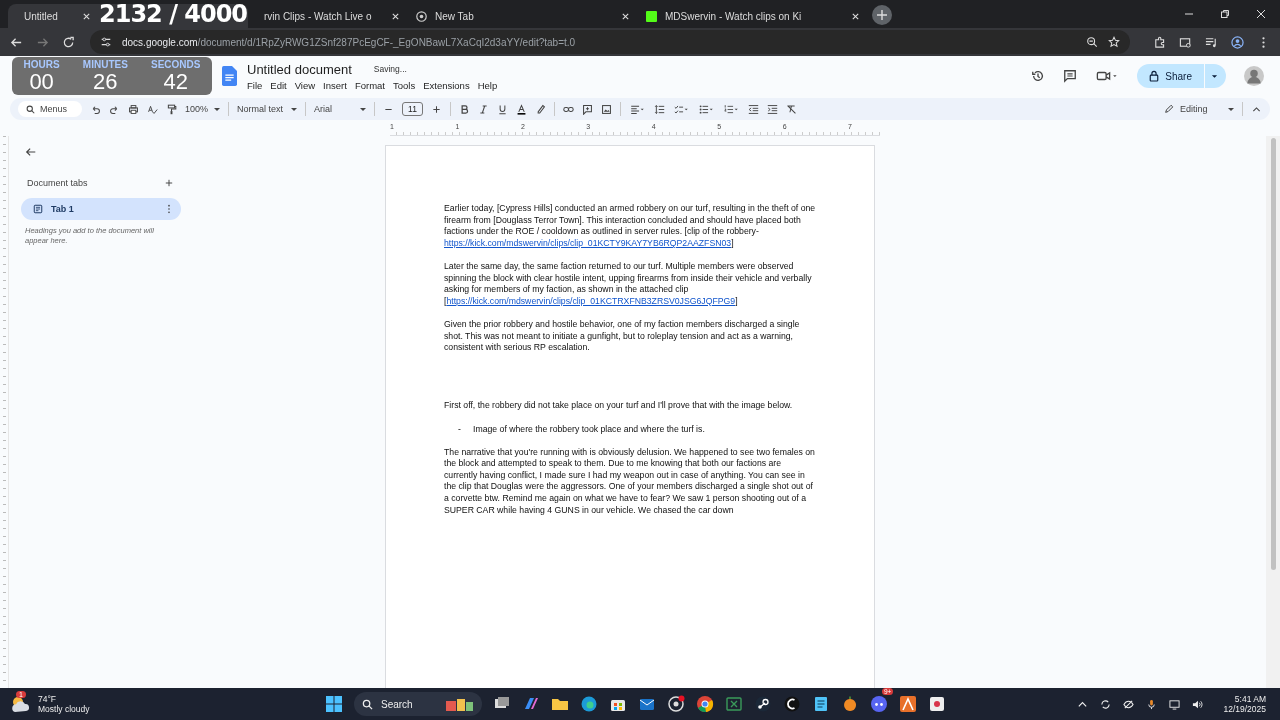  Describe the element at coordinates (882, 15) in the screenshot. I see `new-tab-button` at that location.